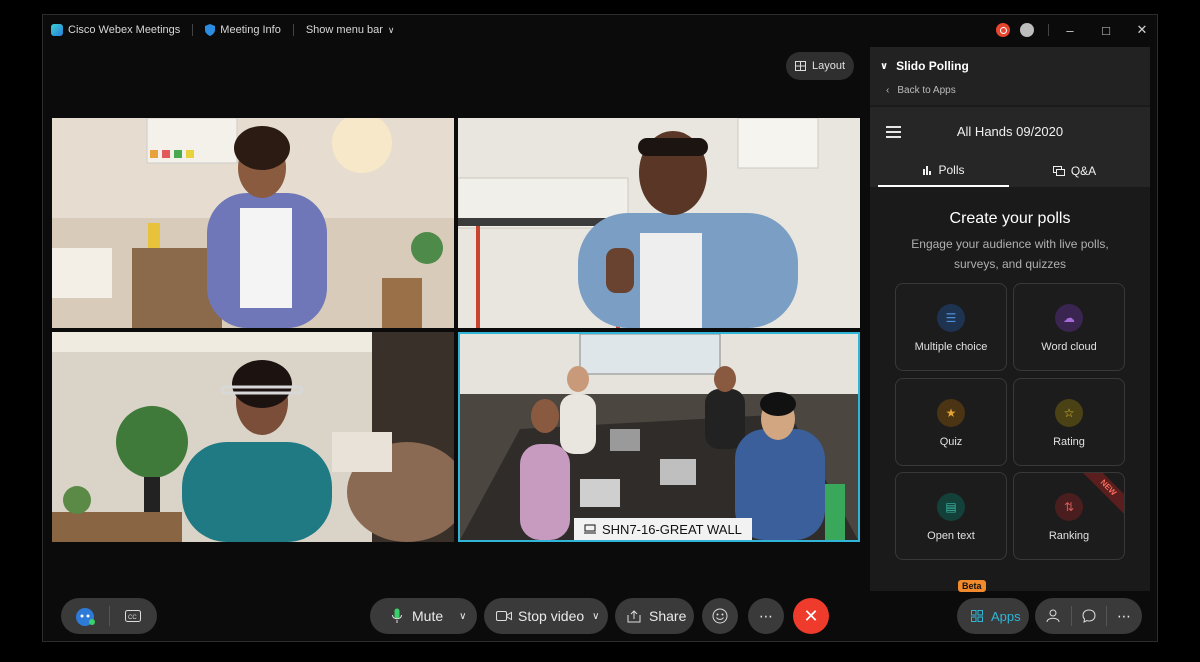  What do you see at coordinates (1058, 171) in the screenshot?
I see `speech-bubbles-icon` at bounding box center [1058, 171].